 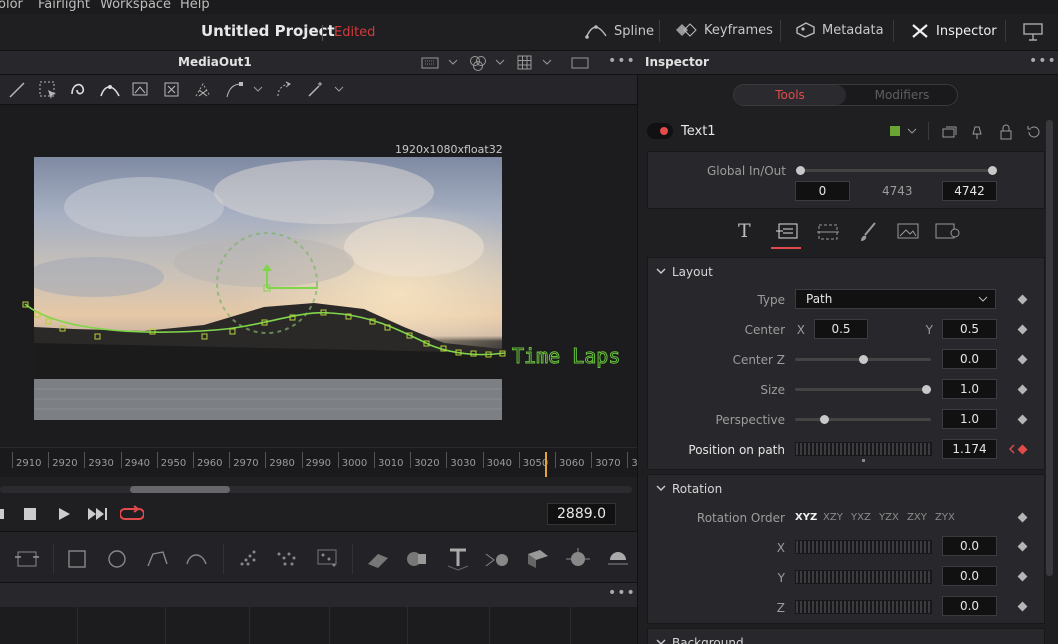 I want to click on inspector-scrollbar, so click(x=1049, y=348).